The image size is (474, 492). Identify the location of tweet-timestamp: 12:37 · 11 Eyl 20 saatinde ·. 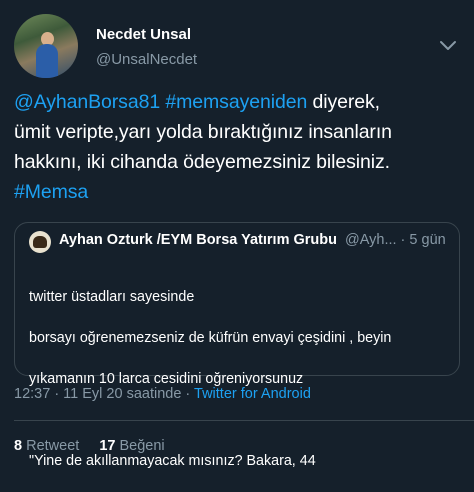
(104, 394).